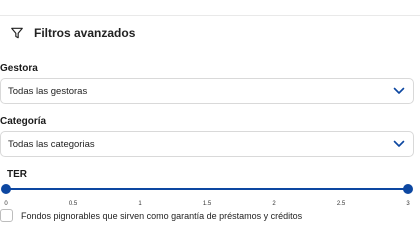  Describe the element at coordinates (408, 204) in the screenshot. I see `tick-label: 3` at that location.